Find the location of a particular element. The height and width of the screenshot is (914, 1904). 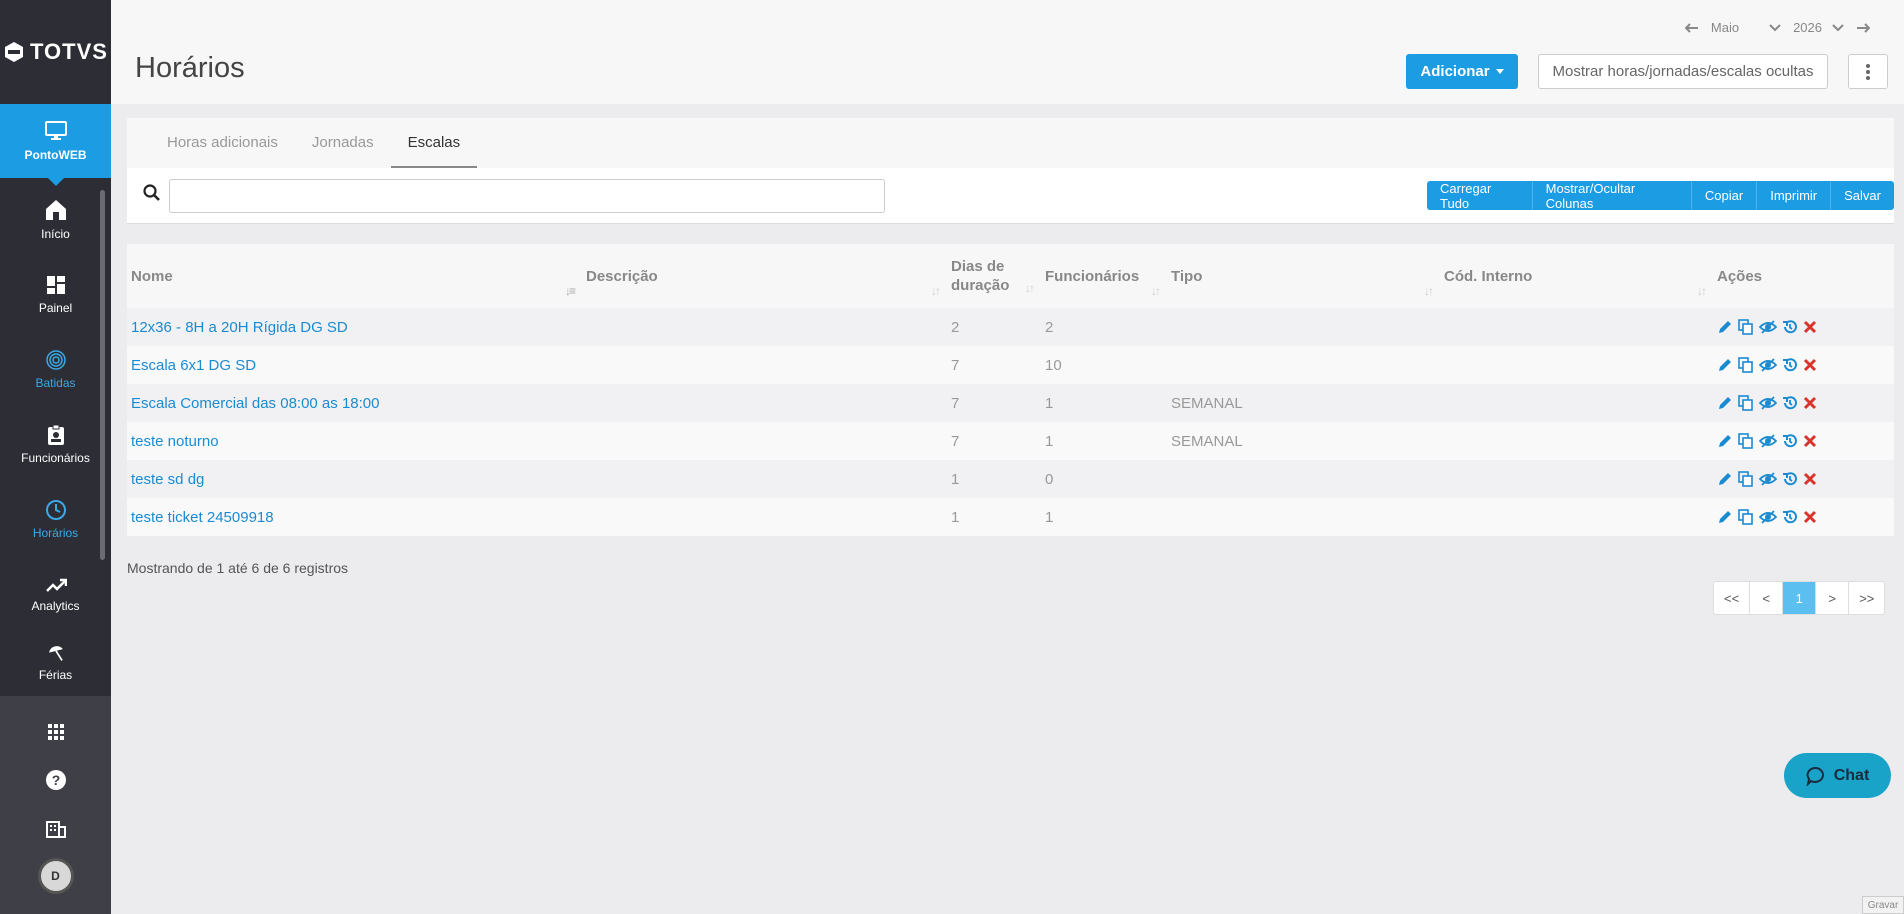

row-actions is located at coordinates (1803, 403).